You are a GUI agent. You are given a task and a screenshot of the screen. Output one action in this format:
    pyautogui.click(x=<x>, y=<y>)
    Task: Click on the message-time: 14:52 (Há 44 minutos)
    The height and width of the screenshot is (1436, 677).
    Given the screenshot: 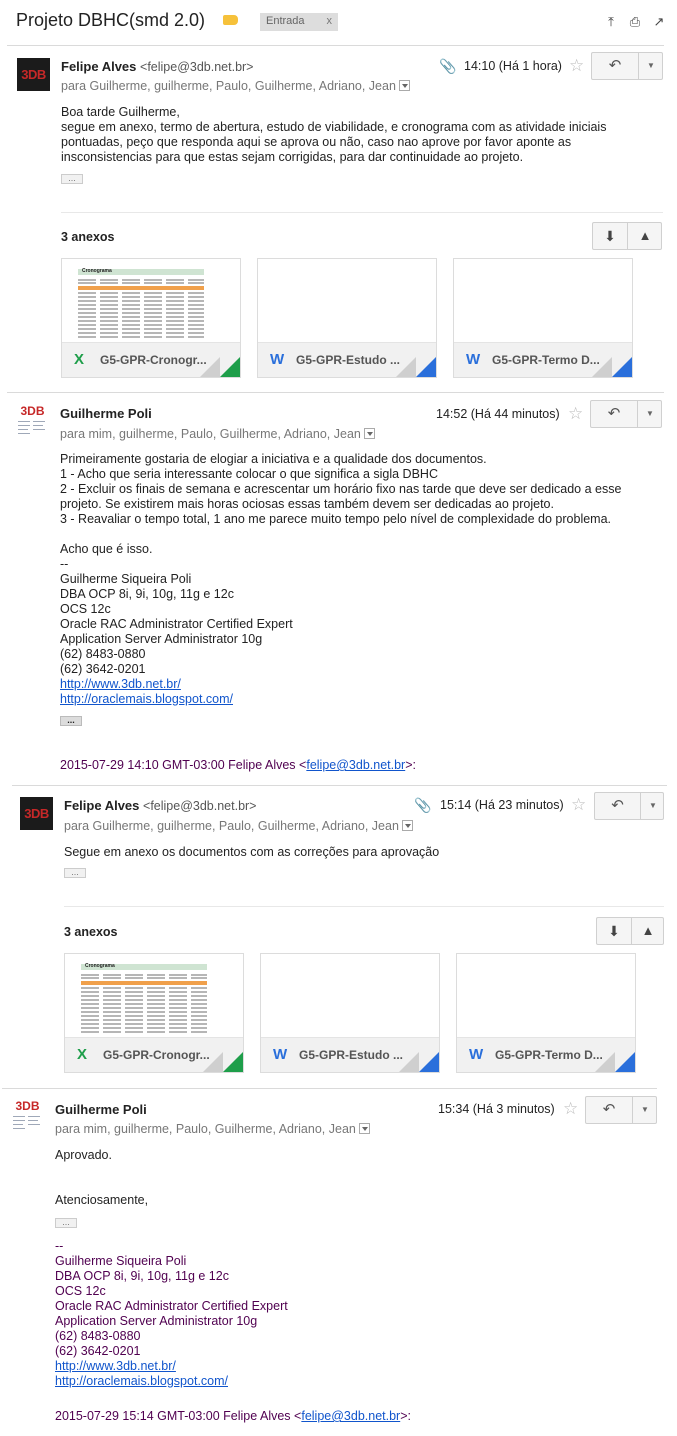 What is the action you would take?
    pyautogui.click(x=498, y=414)
    